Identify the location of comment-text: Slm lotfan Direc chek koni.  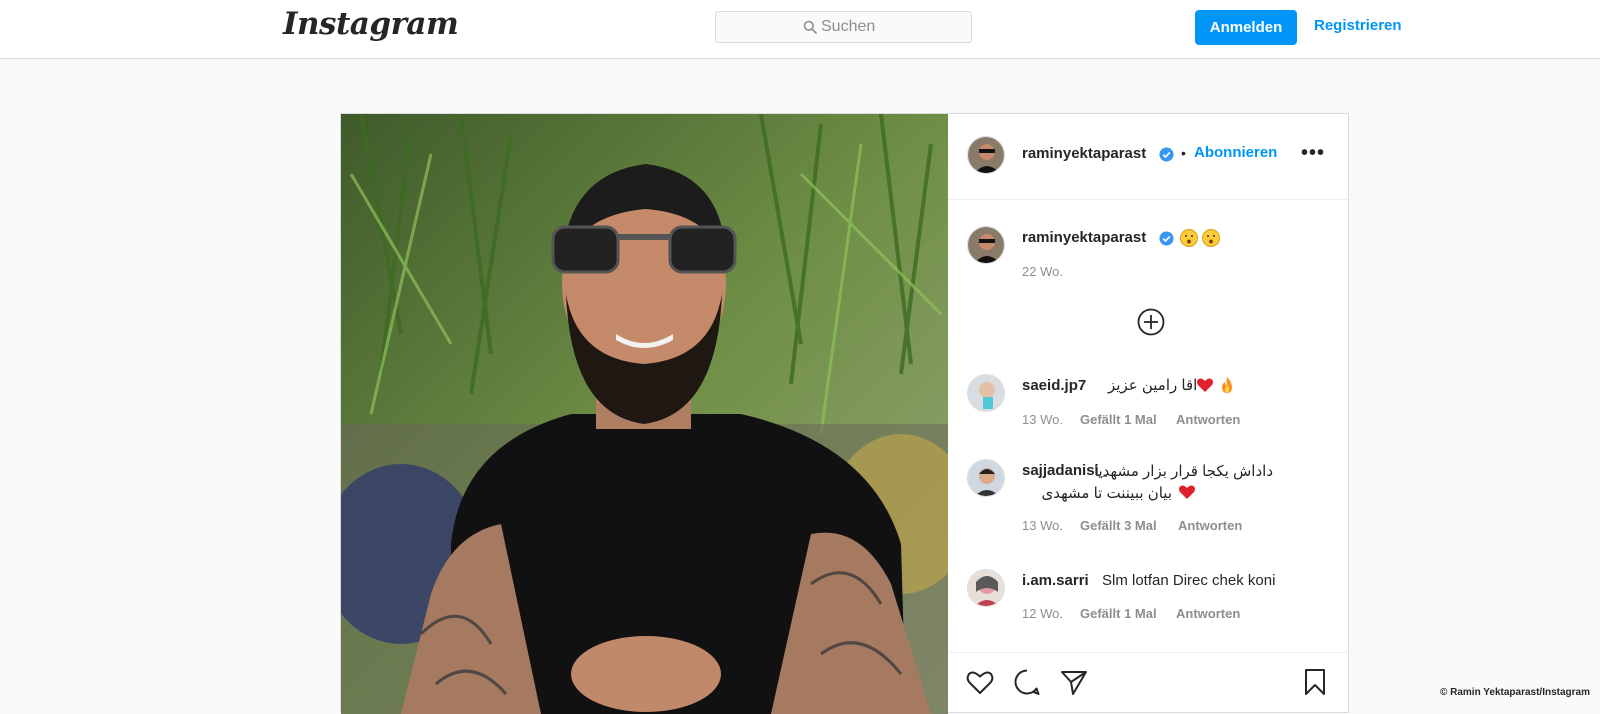
(1189, 580).